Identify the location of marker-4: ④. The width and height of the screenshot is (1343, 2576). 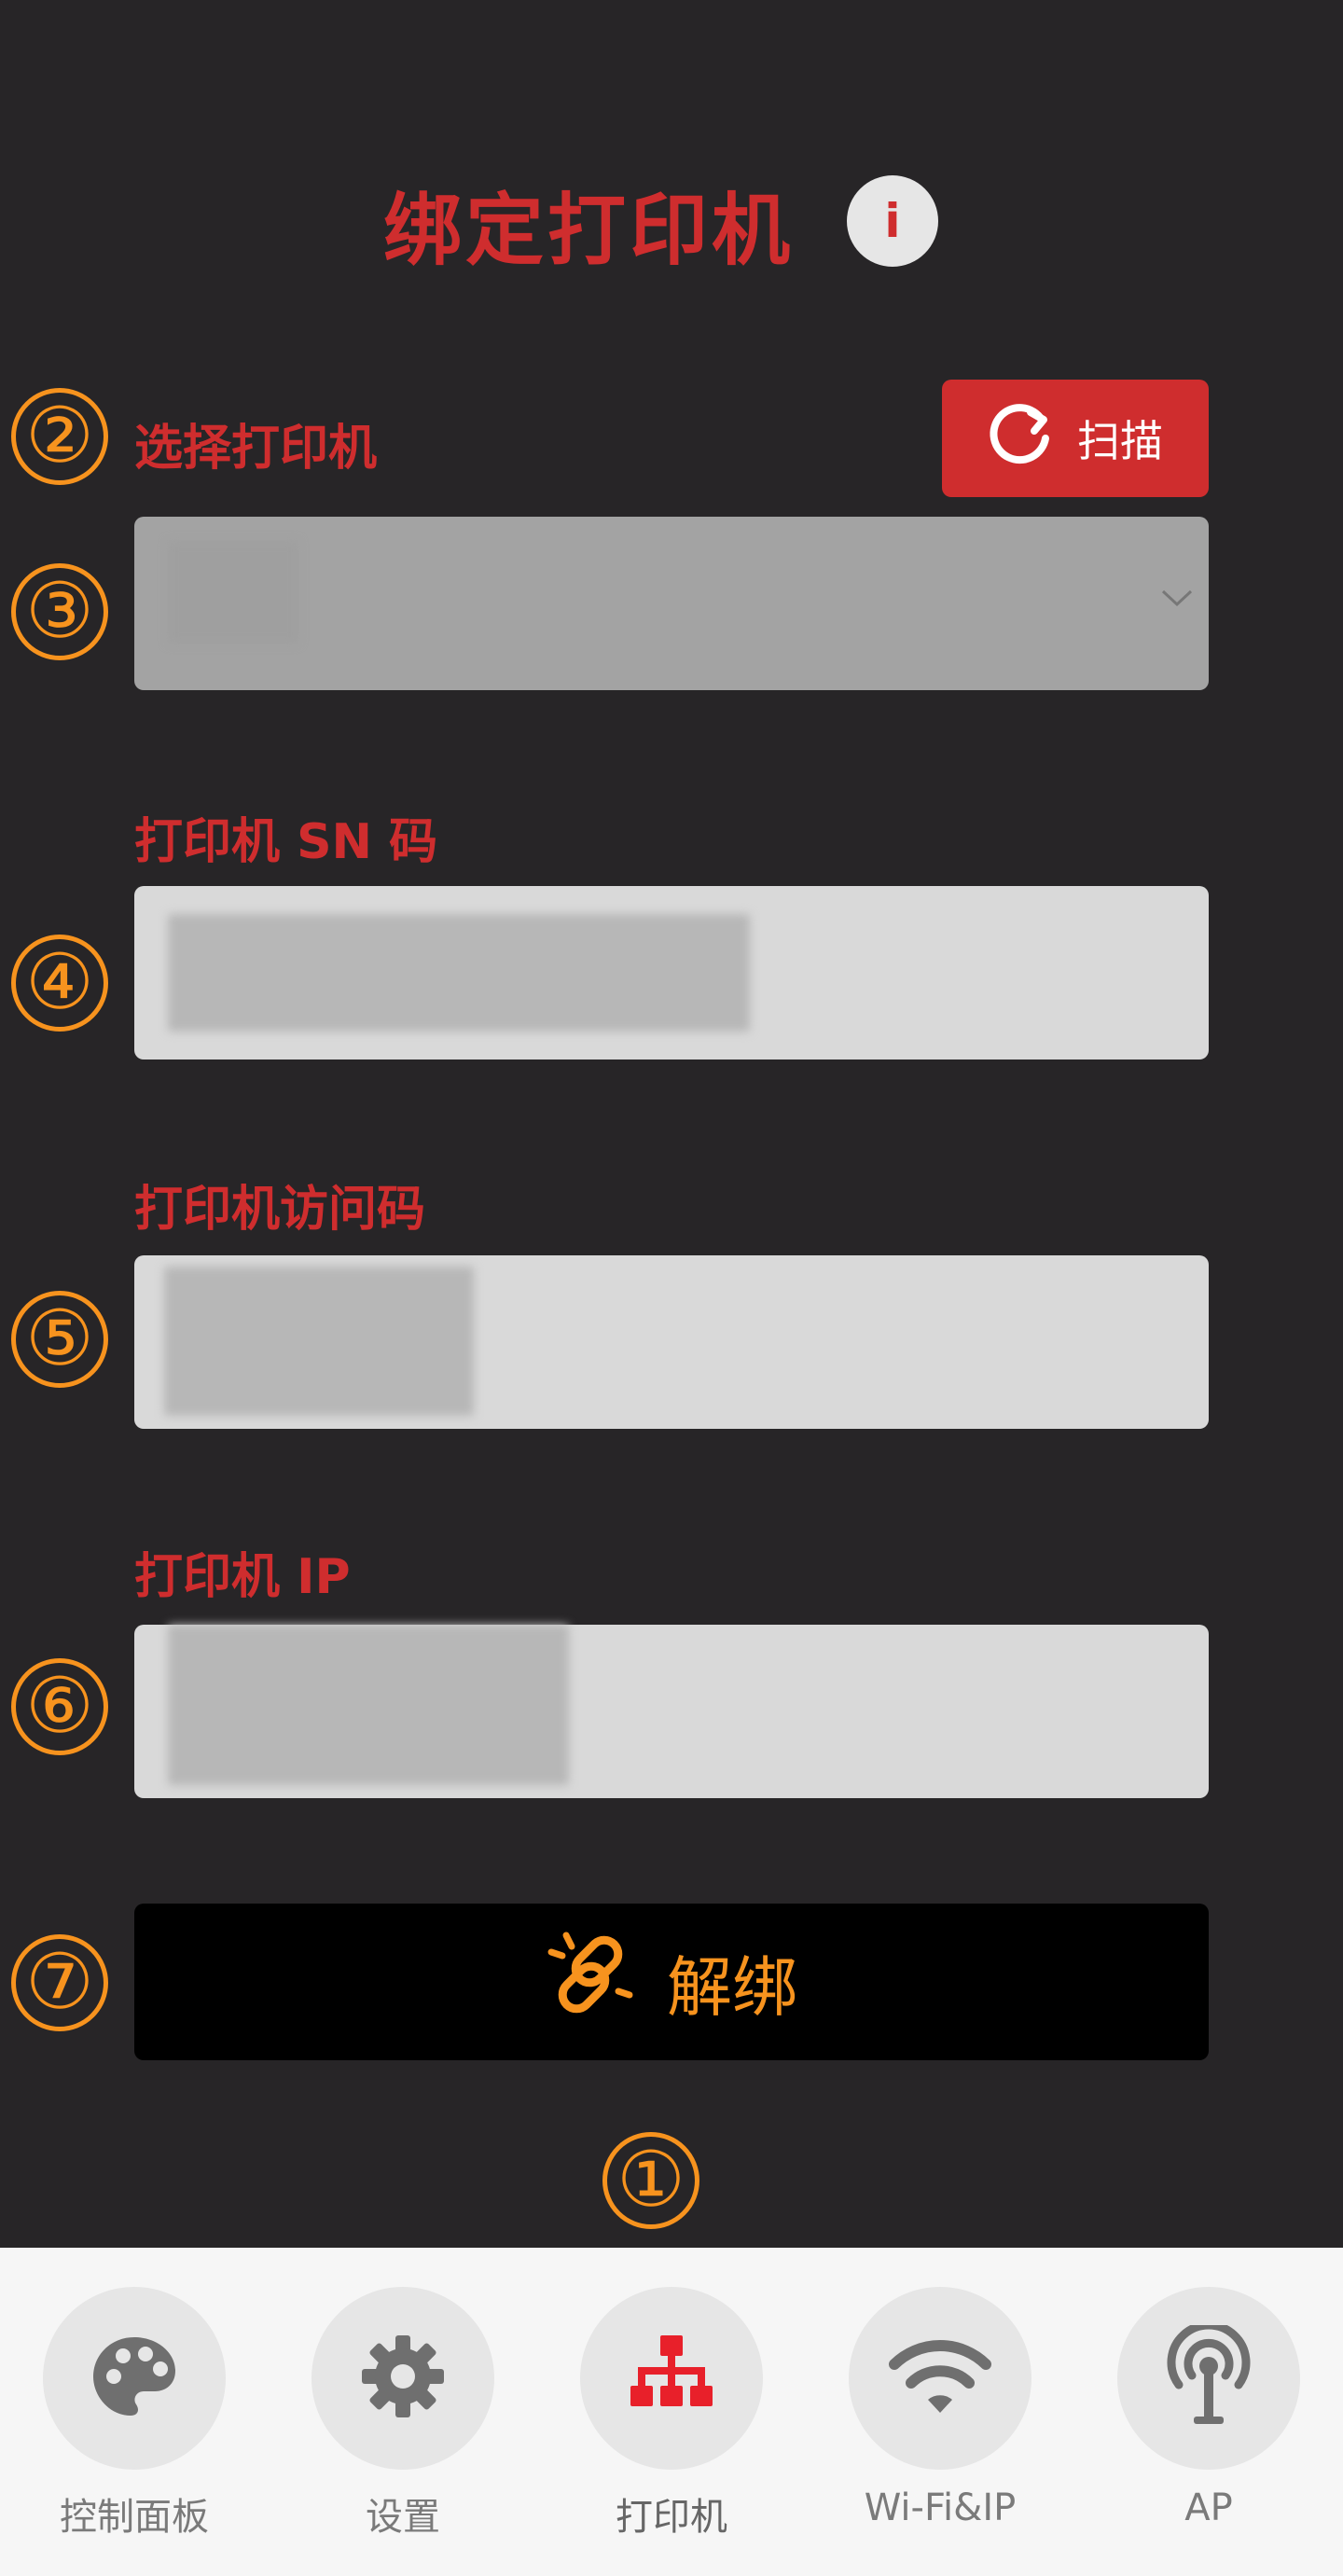
(60, 983).